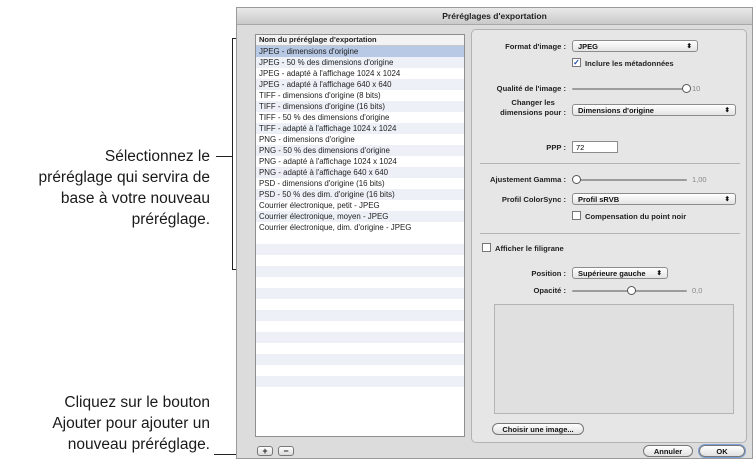  What do you see at coordinates (360, 40) in the screenshot?
I see `preset-list-header: Nom du préréglage d'exportation` at bounding box center [360, 40].